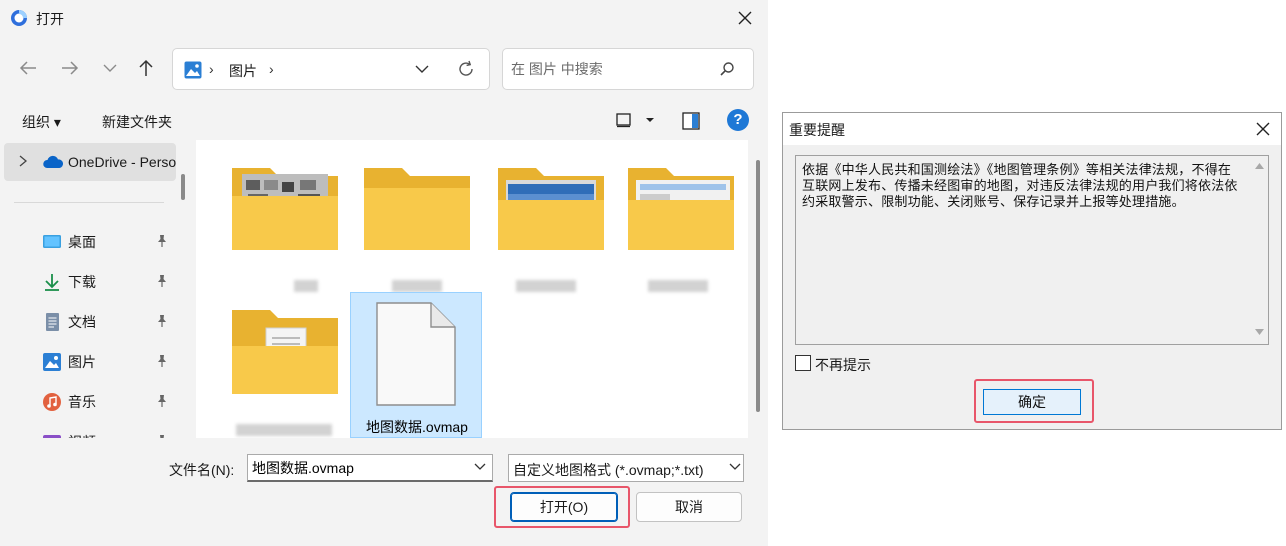  Describe the element at coordinates (82, 402) in the screenshot. I see `nav-item-label: 音乐` at that location.